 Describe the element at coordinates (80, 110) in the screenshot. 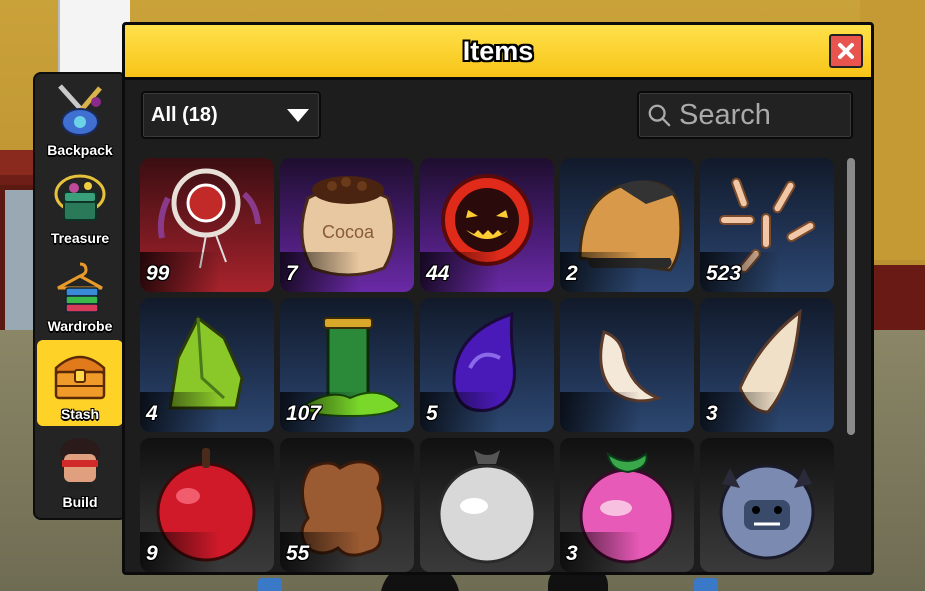

I see `backpack-swords-icon` at that location.